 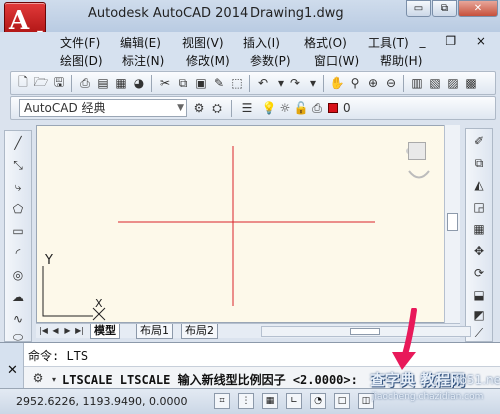 I want to click on trim-icon: ⟋, so click(x=479, y=333).